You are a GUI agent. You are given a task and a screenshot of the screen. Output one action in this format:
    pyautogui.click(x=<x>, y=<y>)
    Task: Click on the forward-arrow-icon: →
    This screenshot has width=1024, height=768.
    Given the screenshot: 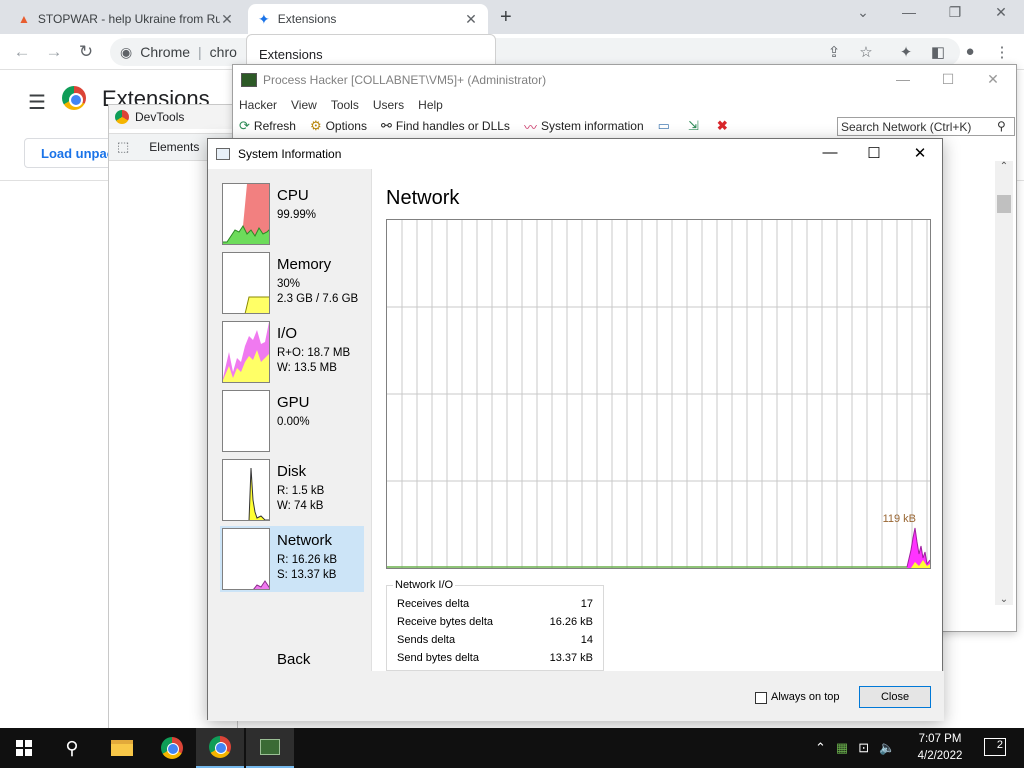 What is the action you would take?
    pyautogui.click(x=54, y=52)
    